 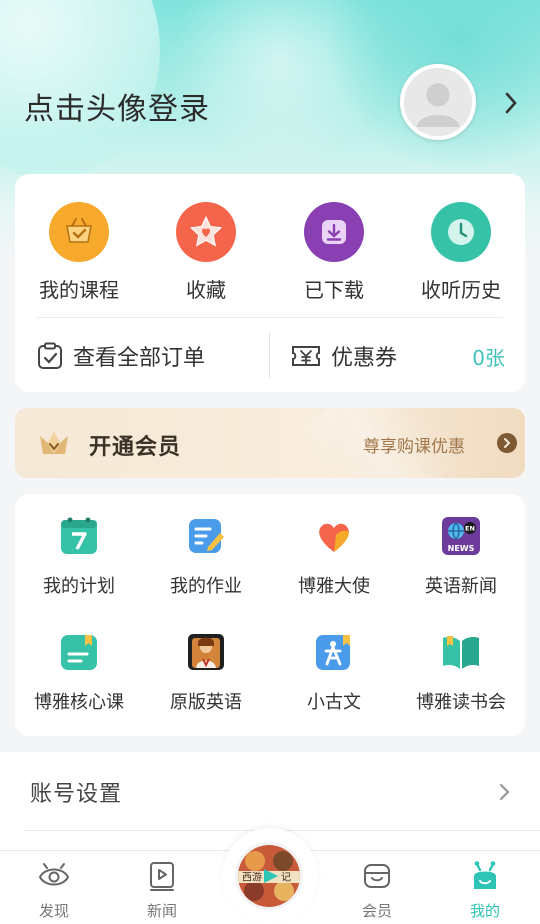 I want to click on tab-label: 发现, so click(x=53, y=911).